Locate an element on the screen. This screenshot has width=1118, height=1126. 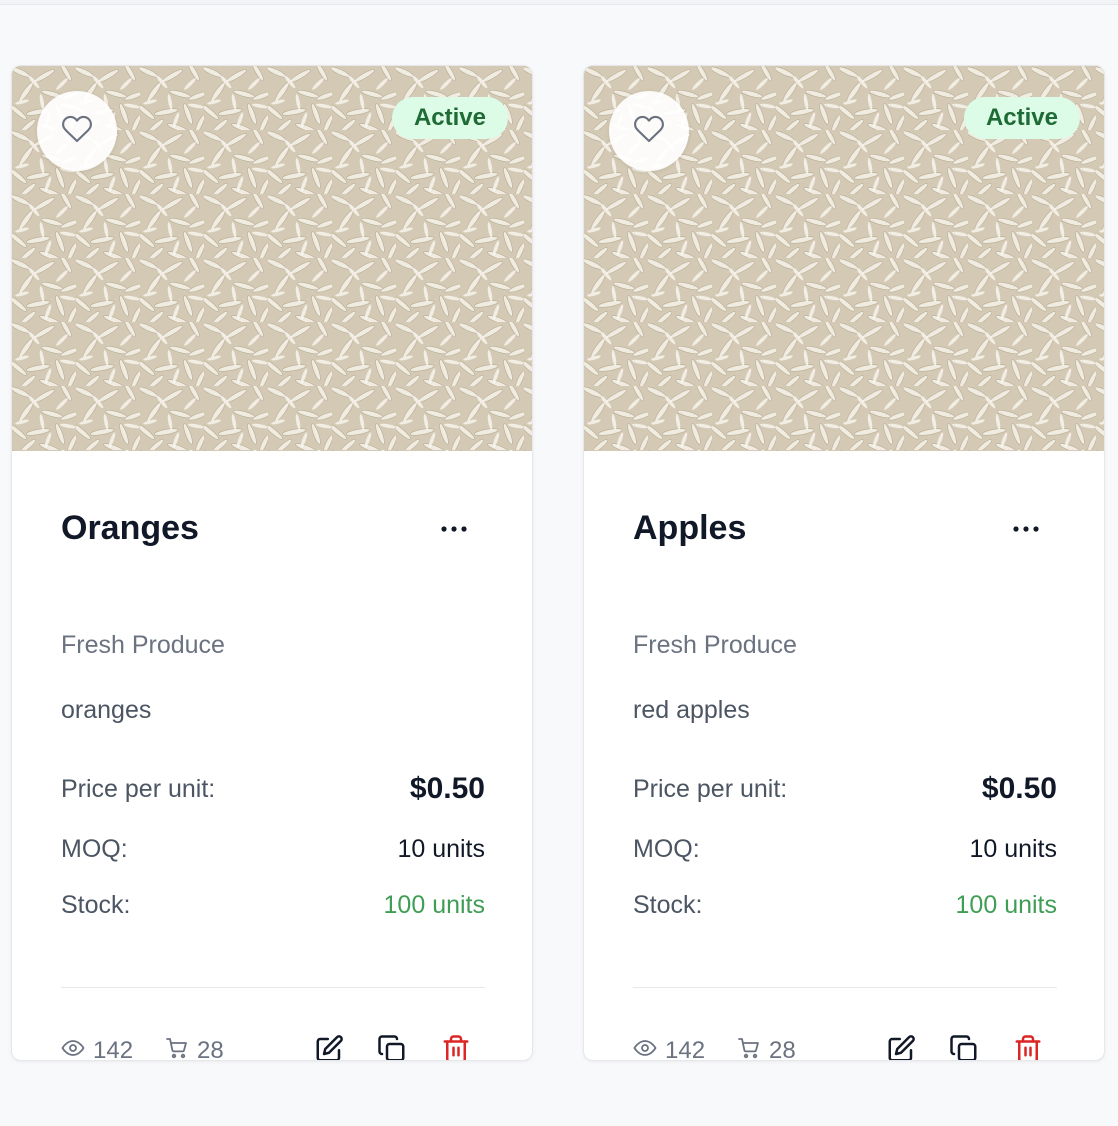
top-bar-edge is located at coordinates (559, 2).